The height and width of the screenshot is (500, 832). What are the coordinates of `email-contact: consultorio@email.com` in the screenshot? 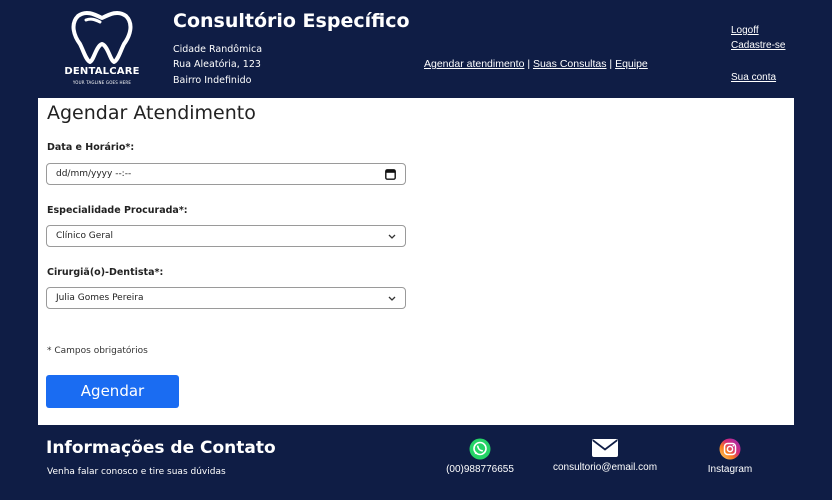 It's located at (605, 455).